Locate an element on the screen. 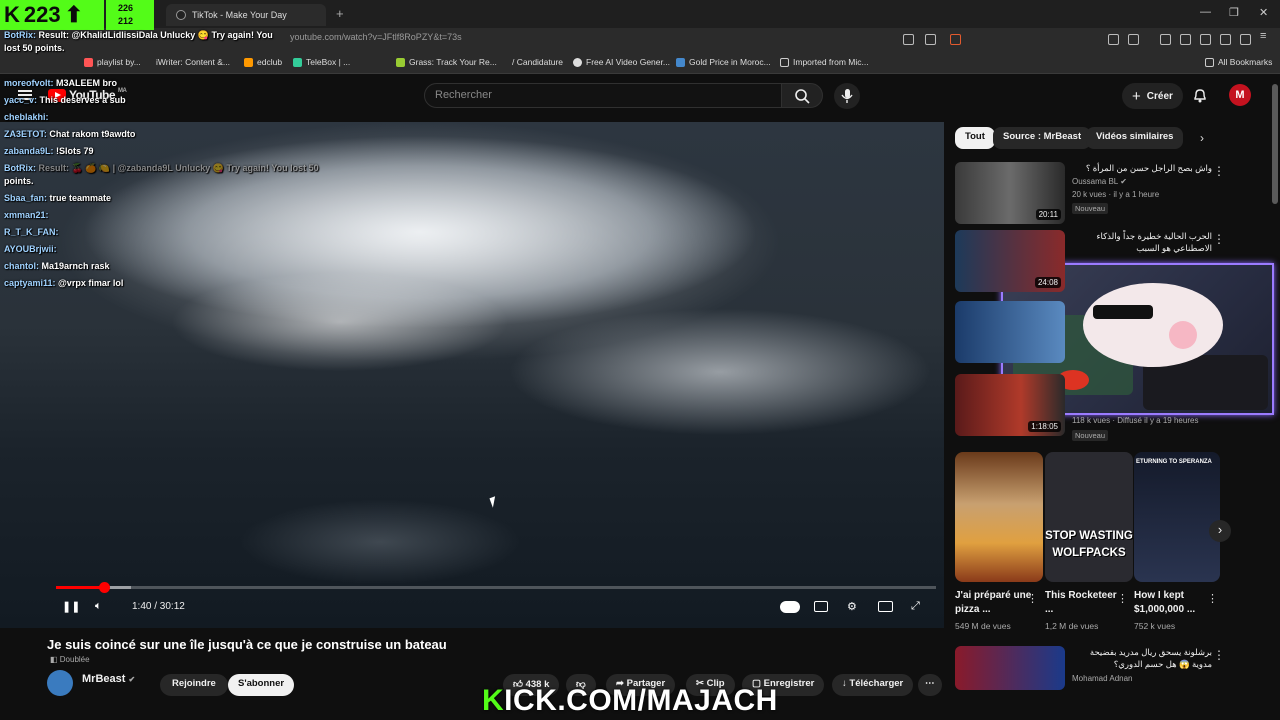  share-icon is located at coordinates (930, 39).